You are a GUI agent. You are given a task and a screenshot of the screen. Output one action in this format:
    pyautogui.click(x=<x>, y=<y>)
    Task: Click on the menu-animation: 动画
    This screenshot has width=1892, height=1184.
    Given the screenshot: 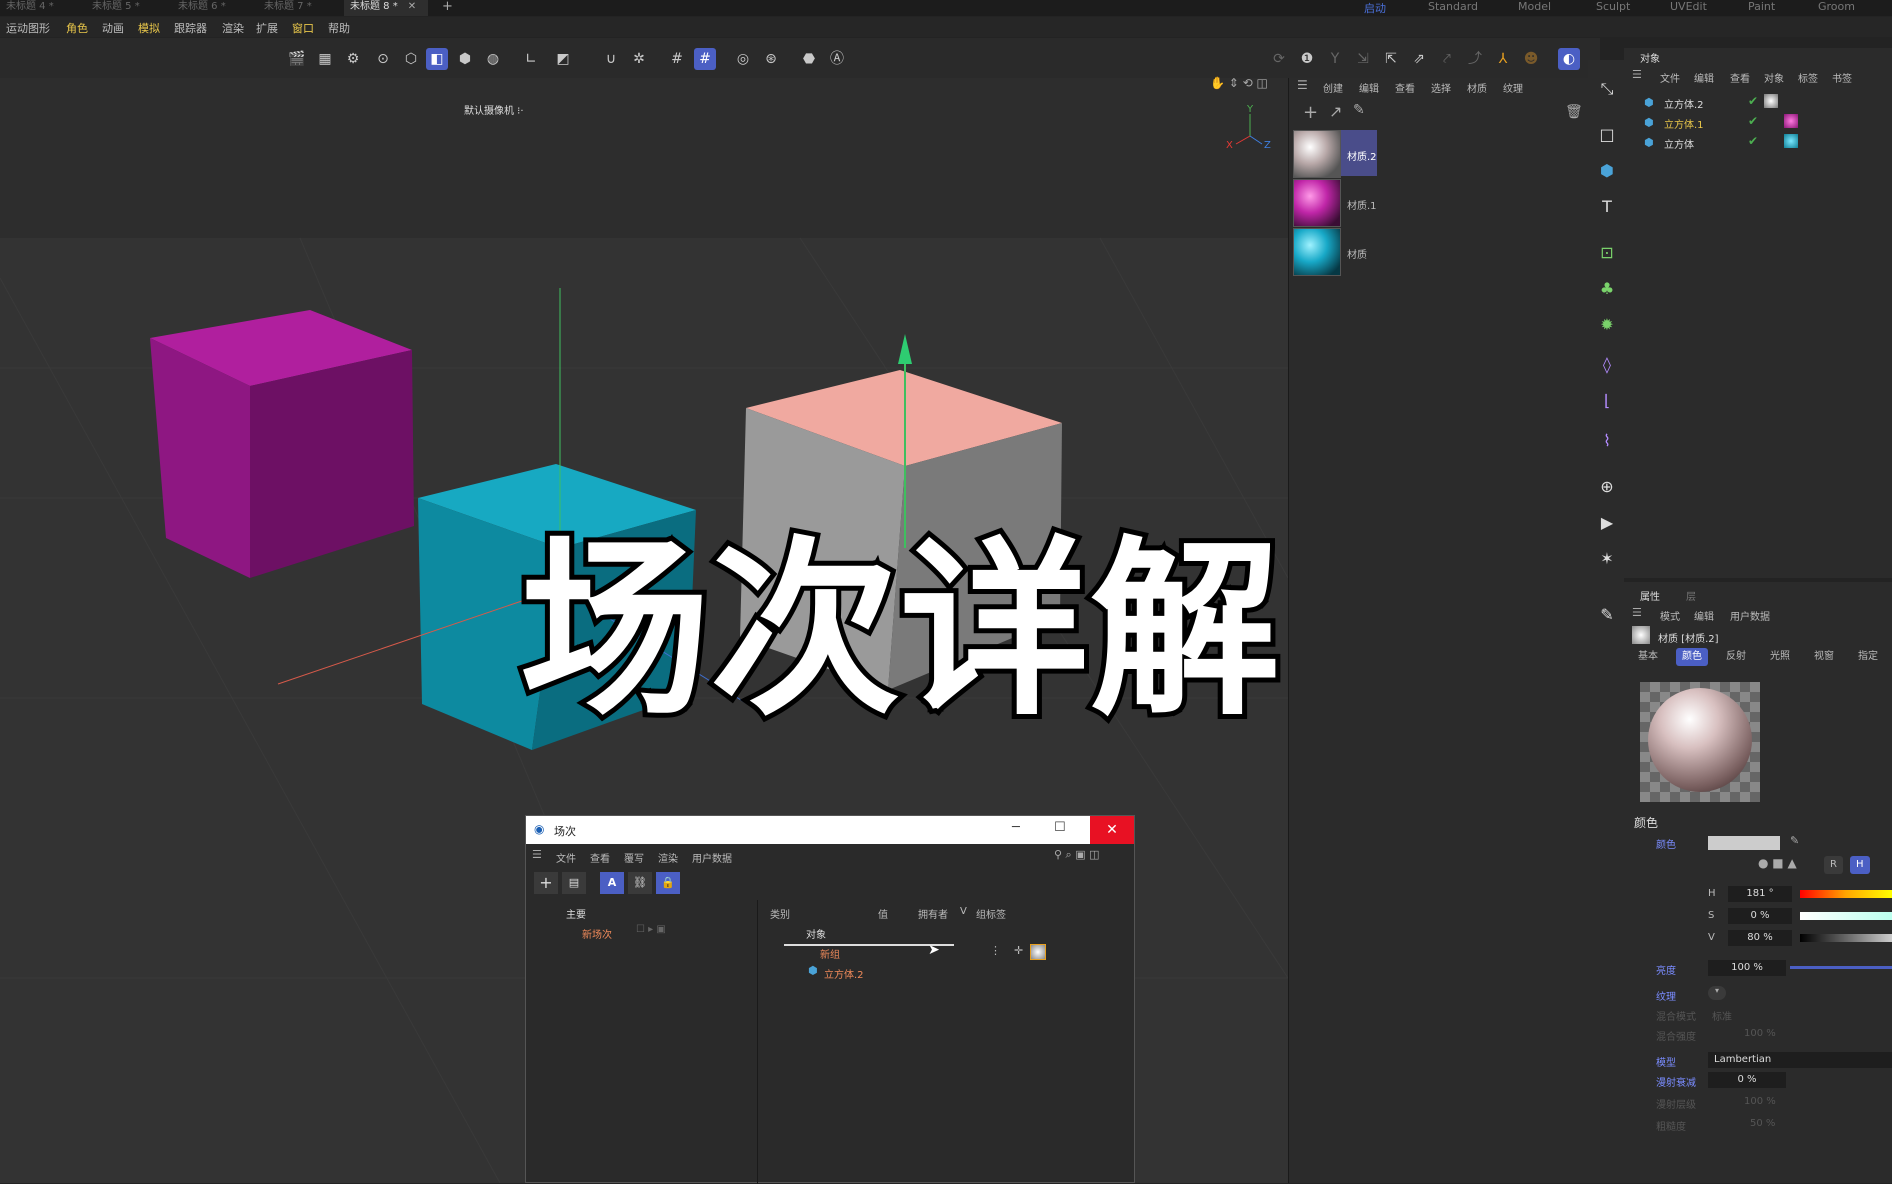 What is the action you would take?
    pyautogui.click(x=113, y=28)
    